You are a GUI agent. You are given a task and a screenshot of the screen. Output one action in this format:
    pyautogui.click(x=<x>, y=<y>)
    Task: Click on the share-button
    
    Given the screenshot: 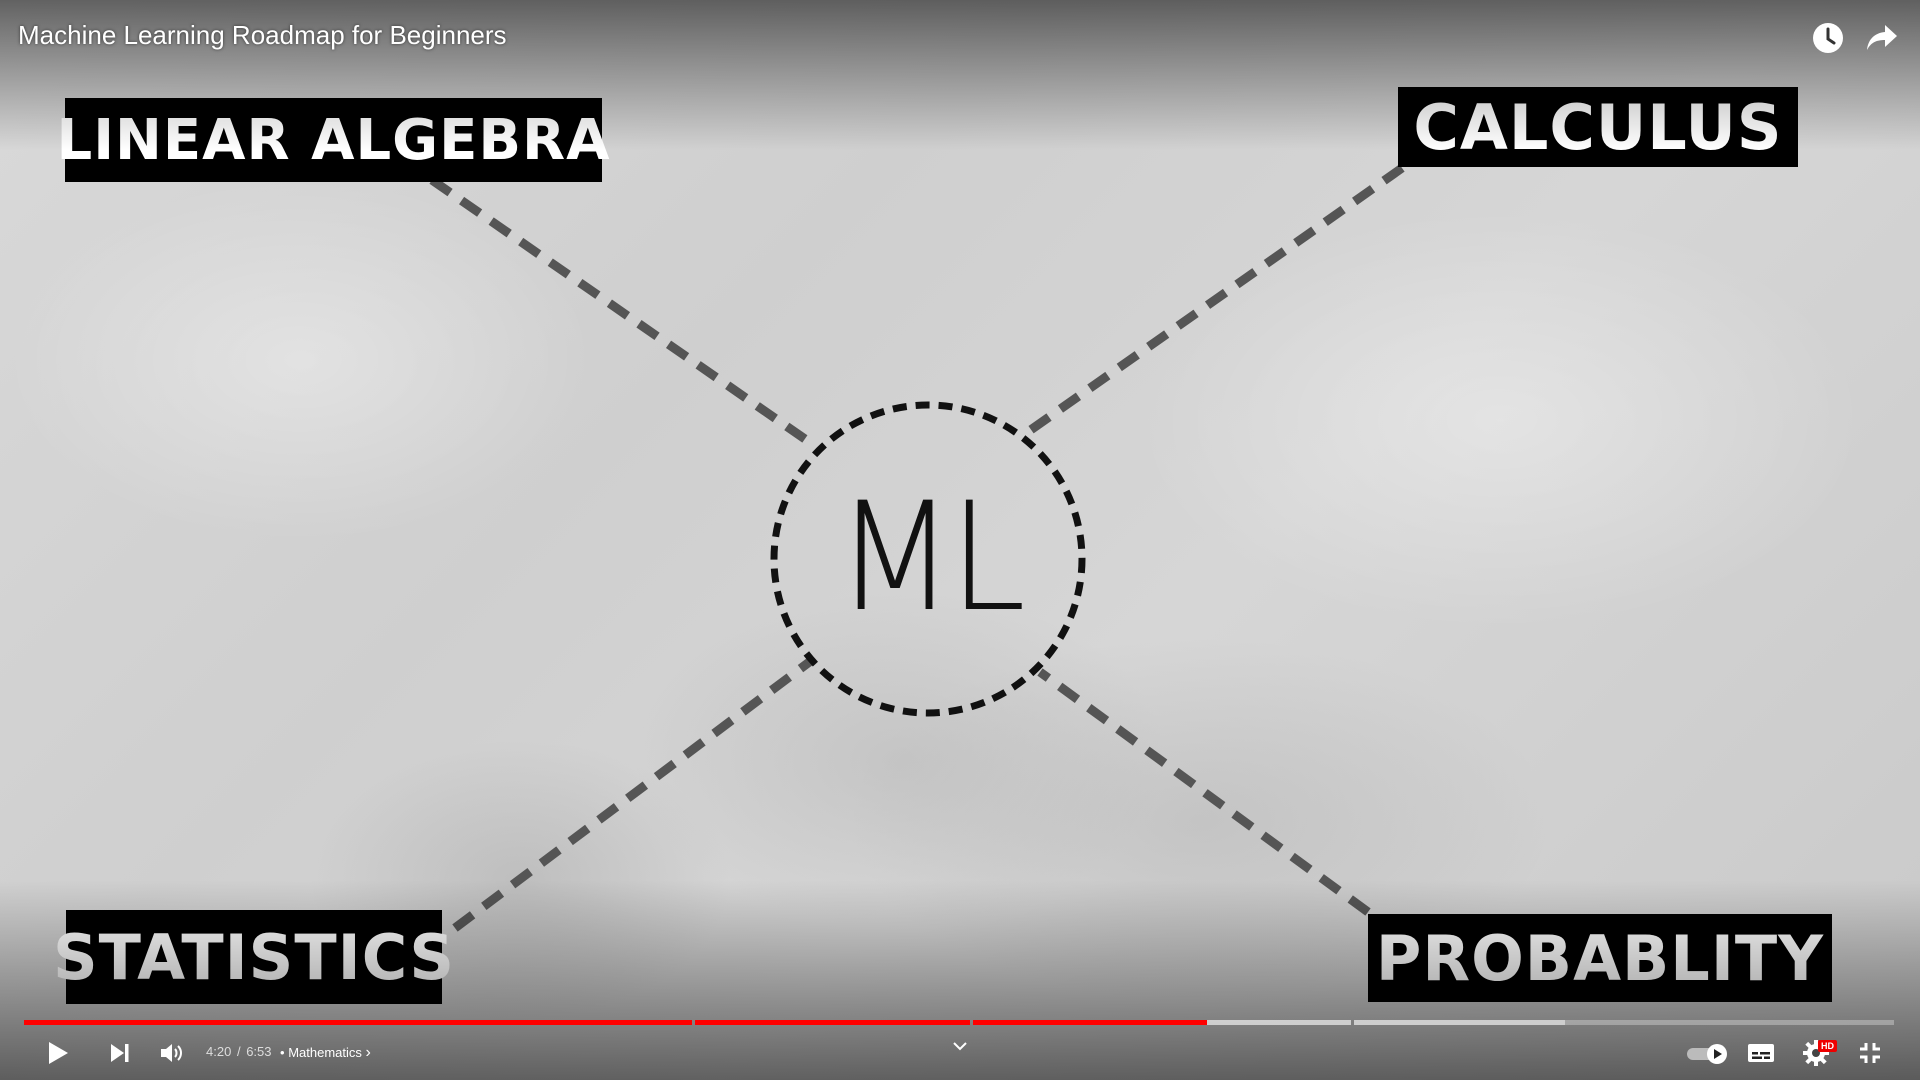 What is the action you would take?
    pyautogui.click(x=1882, y=38)
    